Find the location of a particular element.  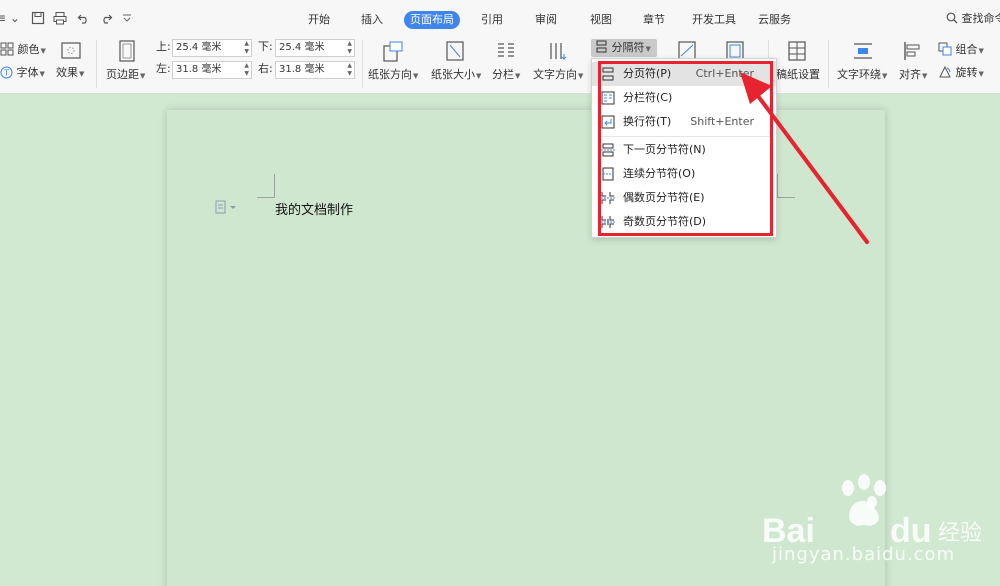

print-icon is located at coordinates (60, 18).